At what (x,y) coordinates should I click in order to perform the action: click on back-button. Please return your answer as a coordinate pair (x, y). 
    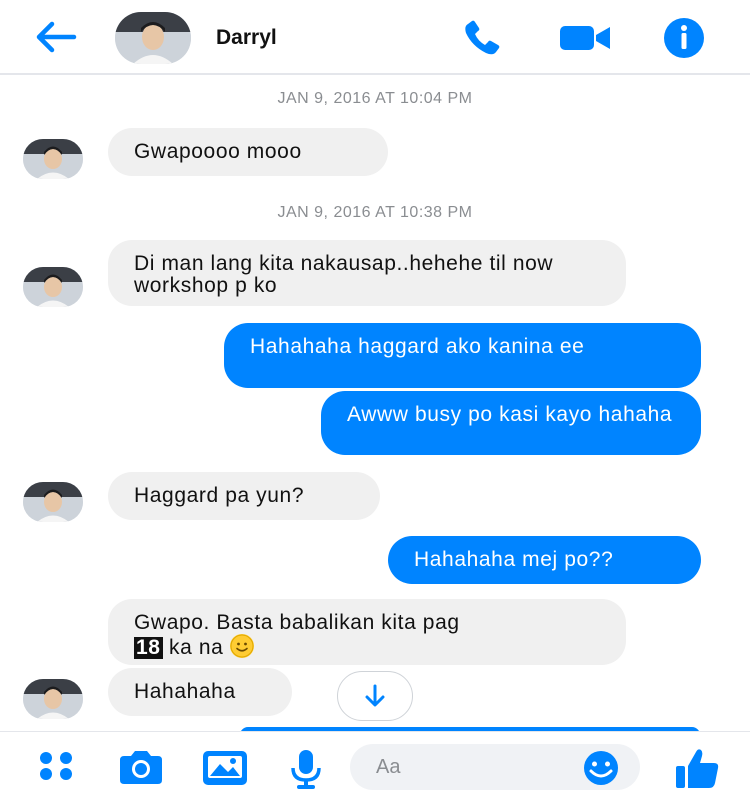
    Looking at the image, I should click on (55, 37).